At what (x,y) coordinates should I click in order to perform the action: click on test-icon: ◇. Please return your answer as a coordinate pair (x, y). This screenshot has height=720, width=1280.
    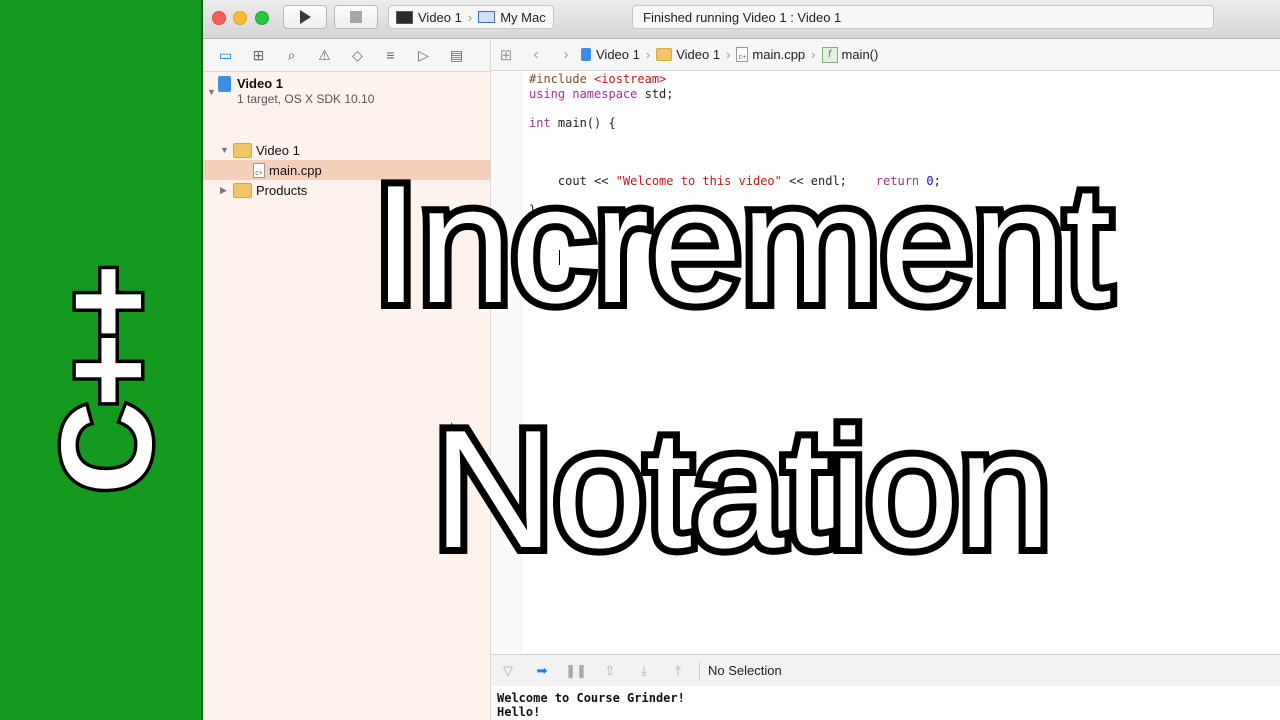
    Looking at the image, I should click on (357, 55).